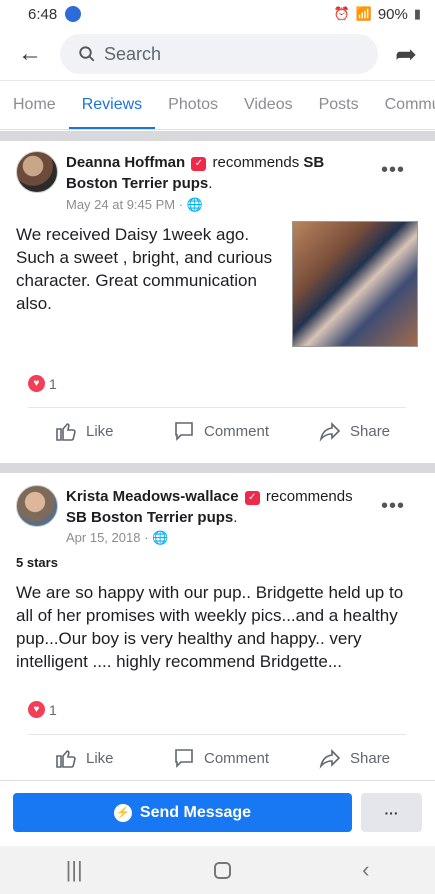  I want to click on tab-photos: Photos, so click(193, 105).